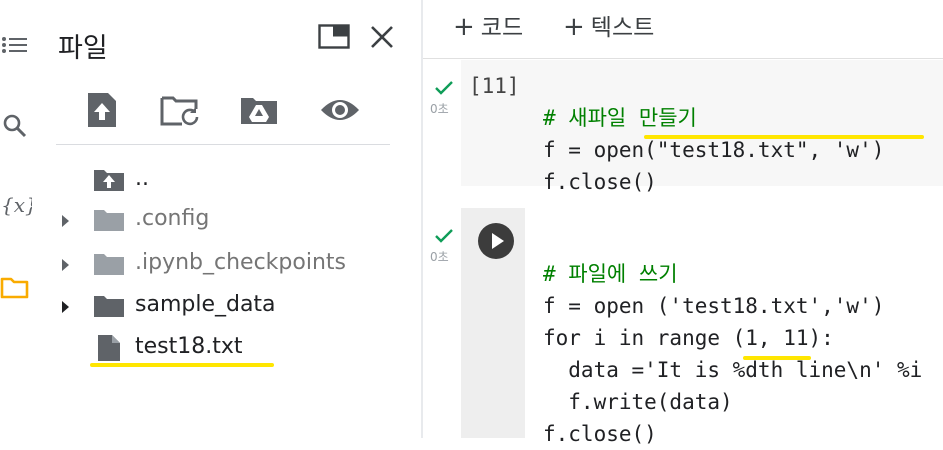 Image resolution: width=943 pixels, height=450 pixels. Describe the element at coordinates (339, 110) in the screenshot. I see `eye-icon` at that location.